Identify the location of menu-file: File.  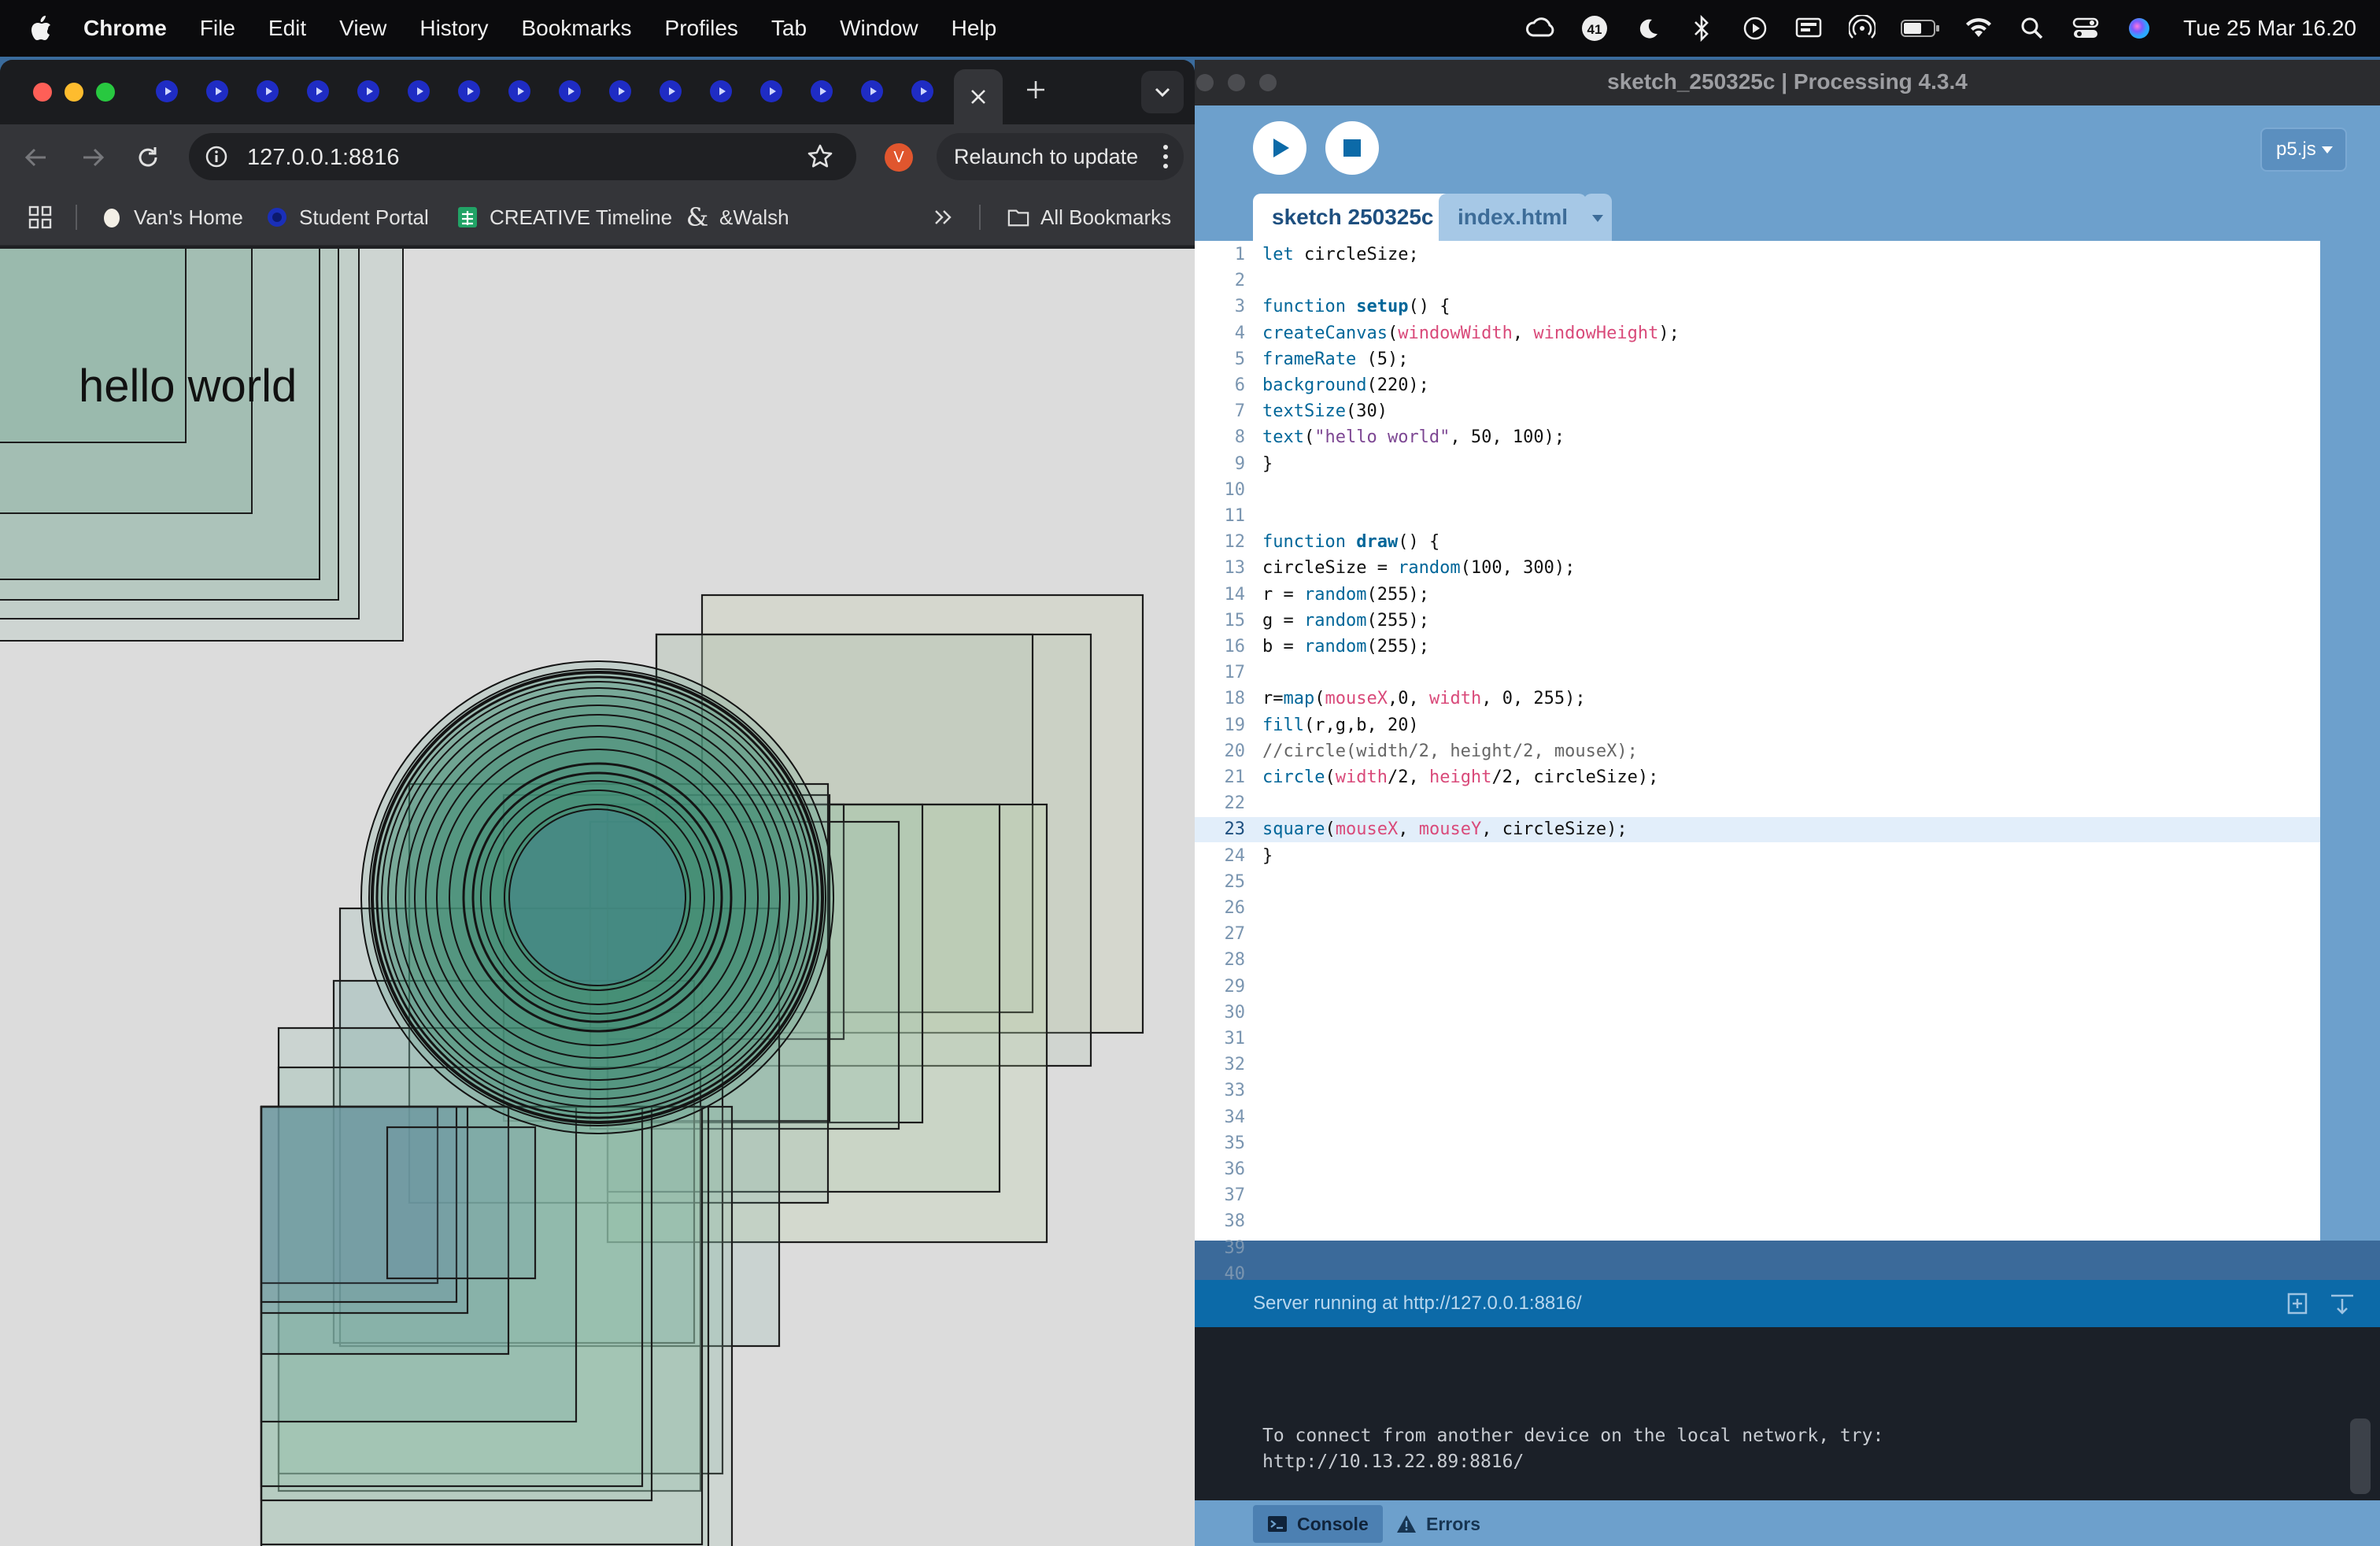
(217, 28).